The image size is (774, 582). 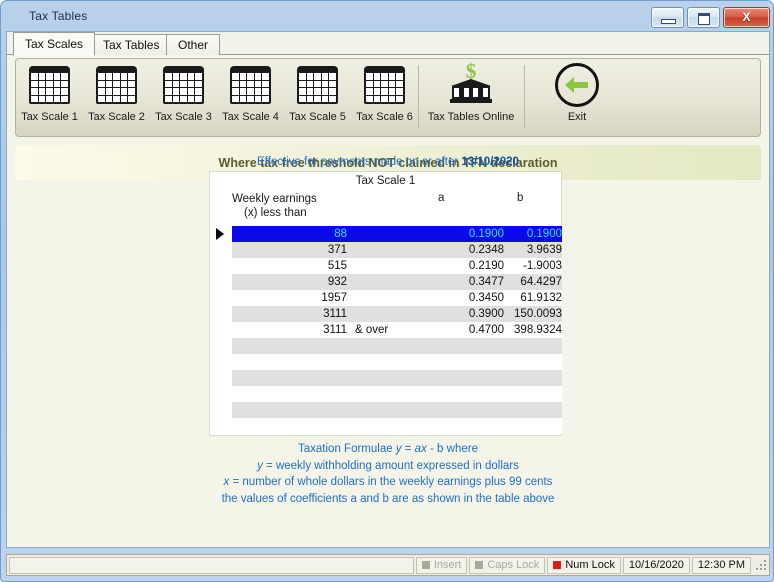 I want to click on maximize-button, so click(x=703, y=17).